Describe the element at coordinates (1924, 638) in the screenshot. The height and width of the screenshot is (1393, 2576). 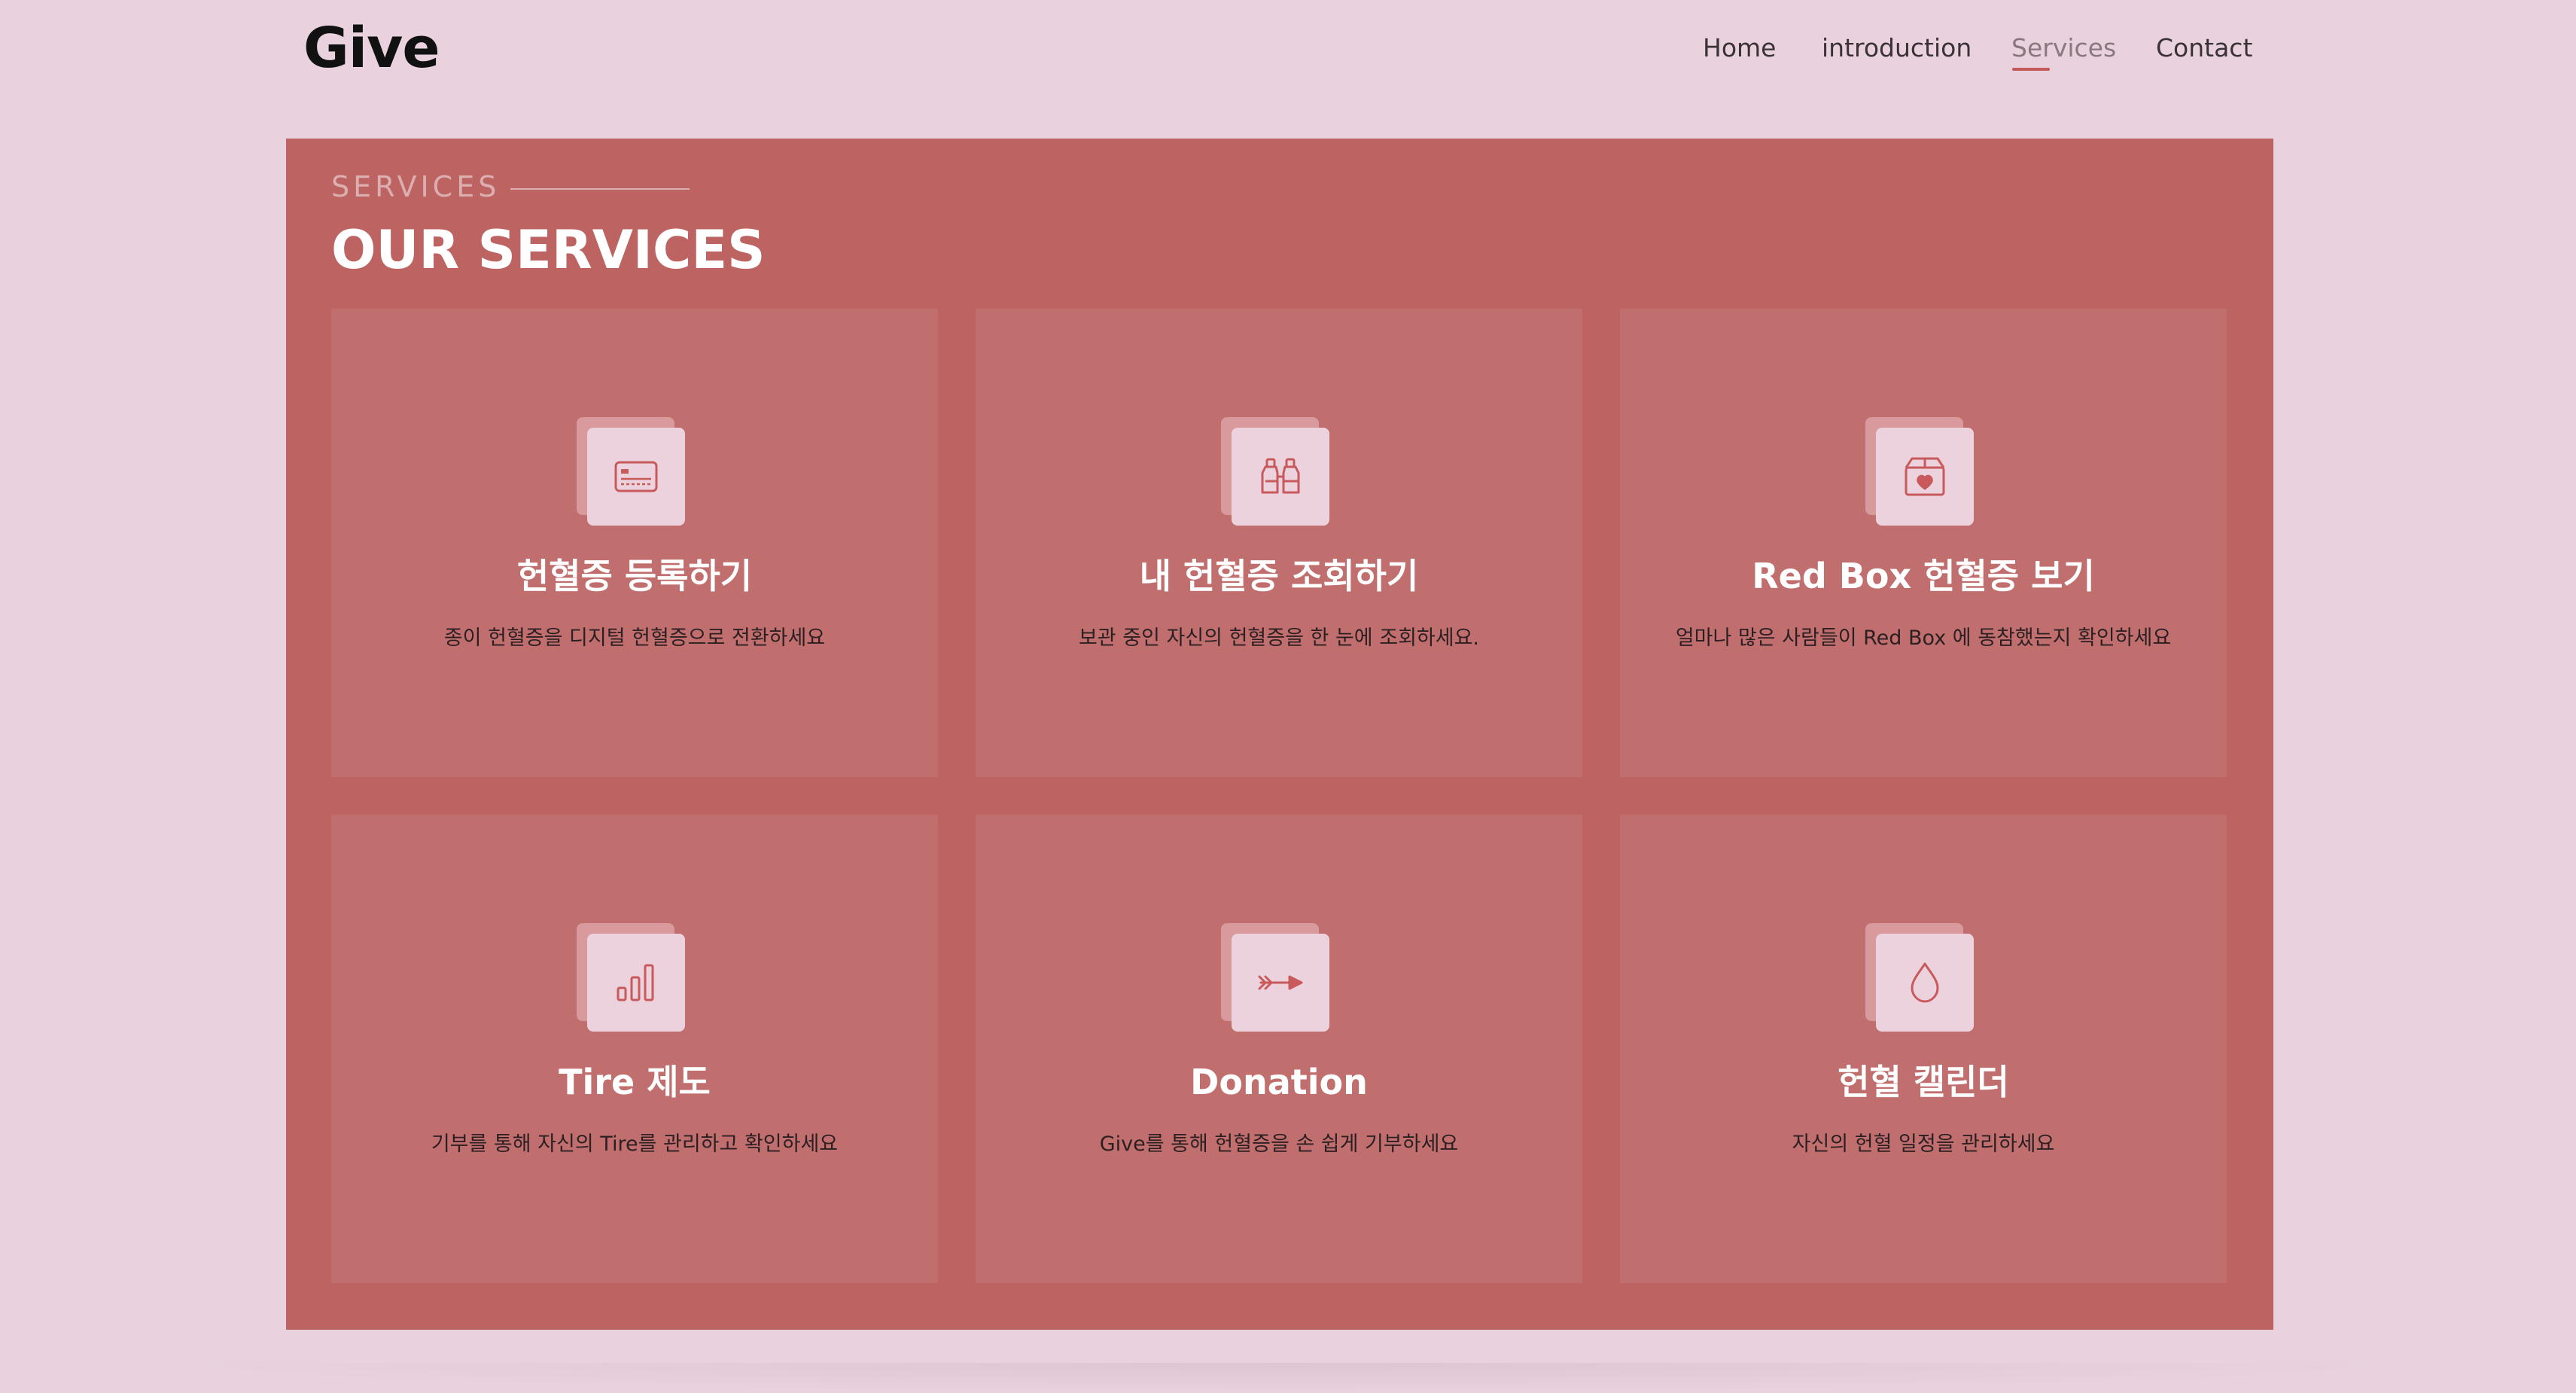
I see `service-description: 얼마나 많은 사람들이 Red Box 에 동참했는지 확인하세요` at that location.